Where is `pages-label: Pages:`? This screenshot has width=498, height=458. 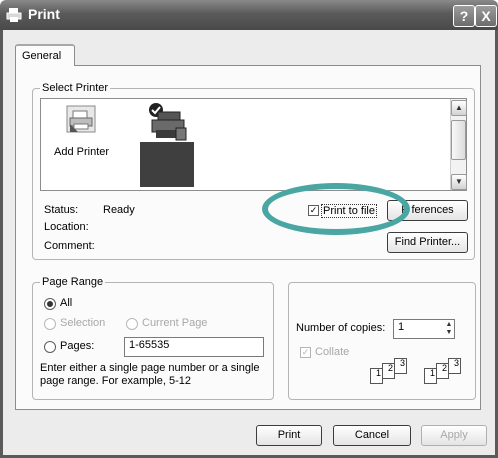
pages-label: Pages: is located at coordinates (77, 346).